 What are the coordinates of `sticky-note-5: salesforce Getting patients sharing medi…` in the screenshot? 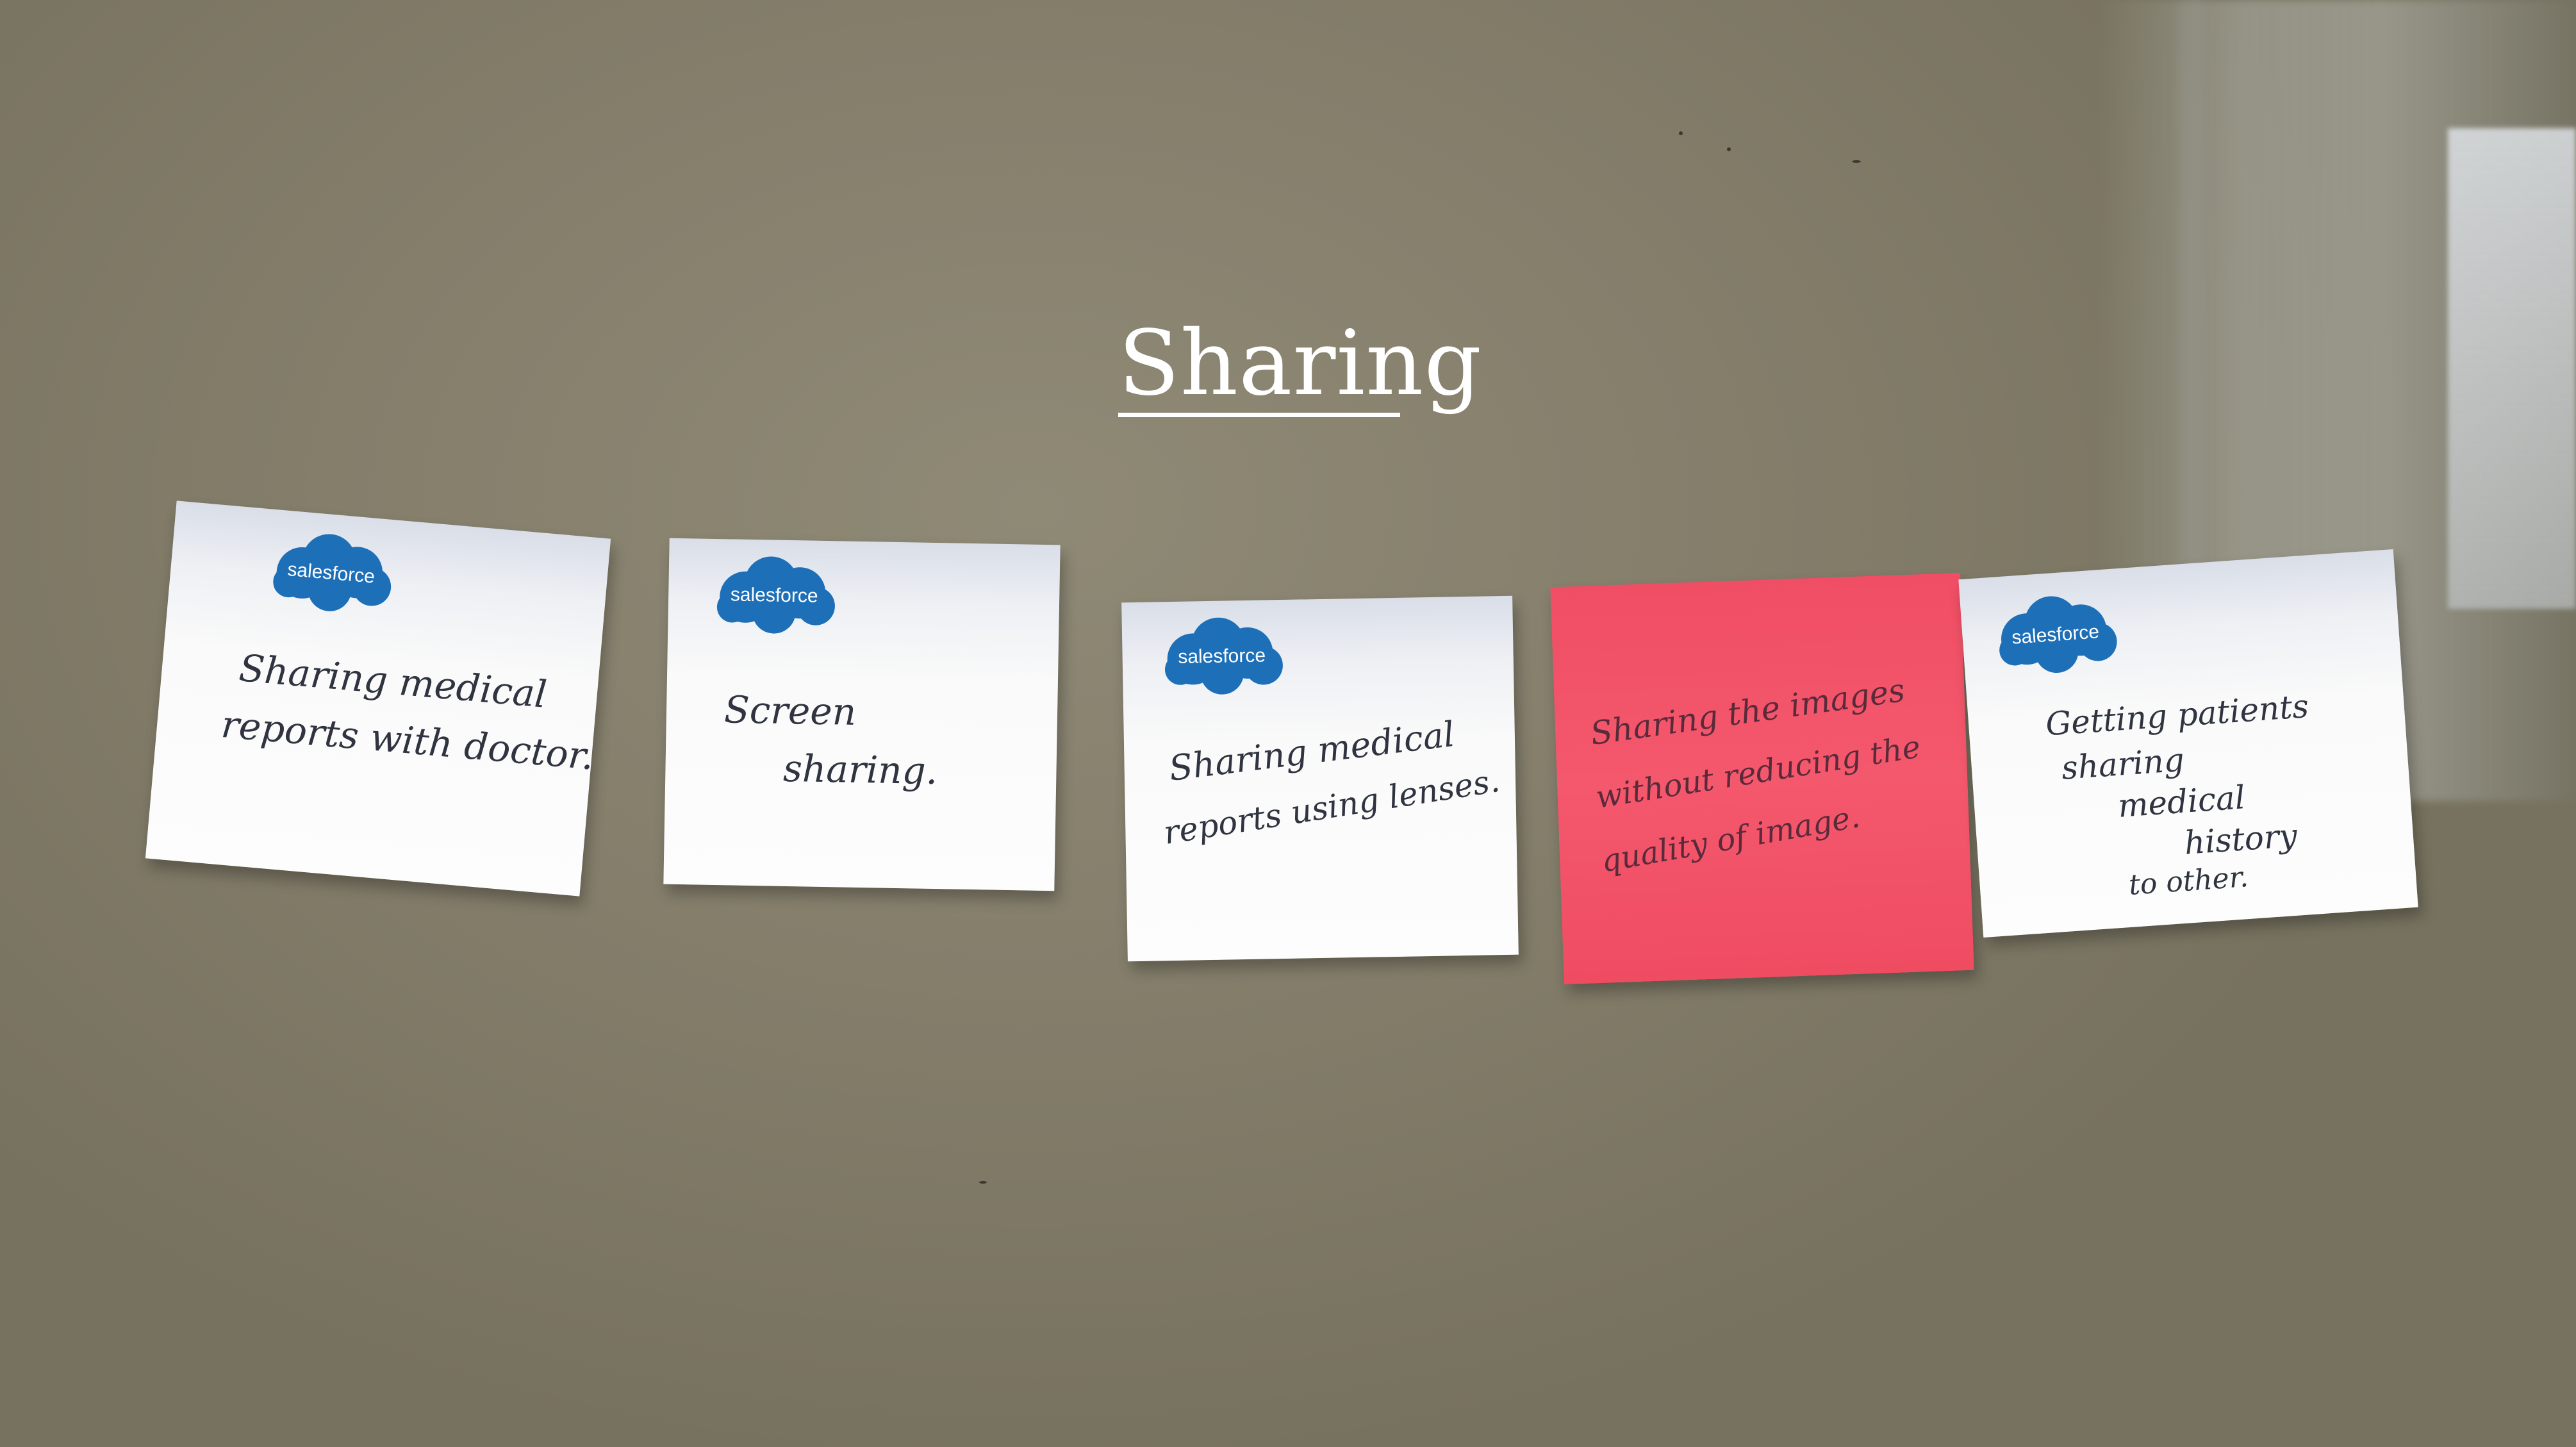 It's located at (2188, 743).